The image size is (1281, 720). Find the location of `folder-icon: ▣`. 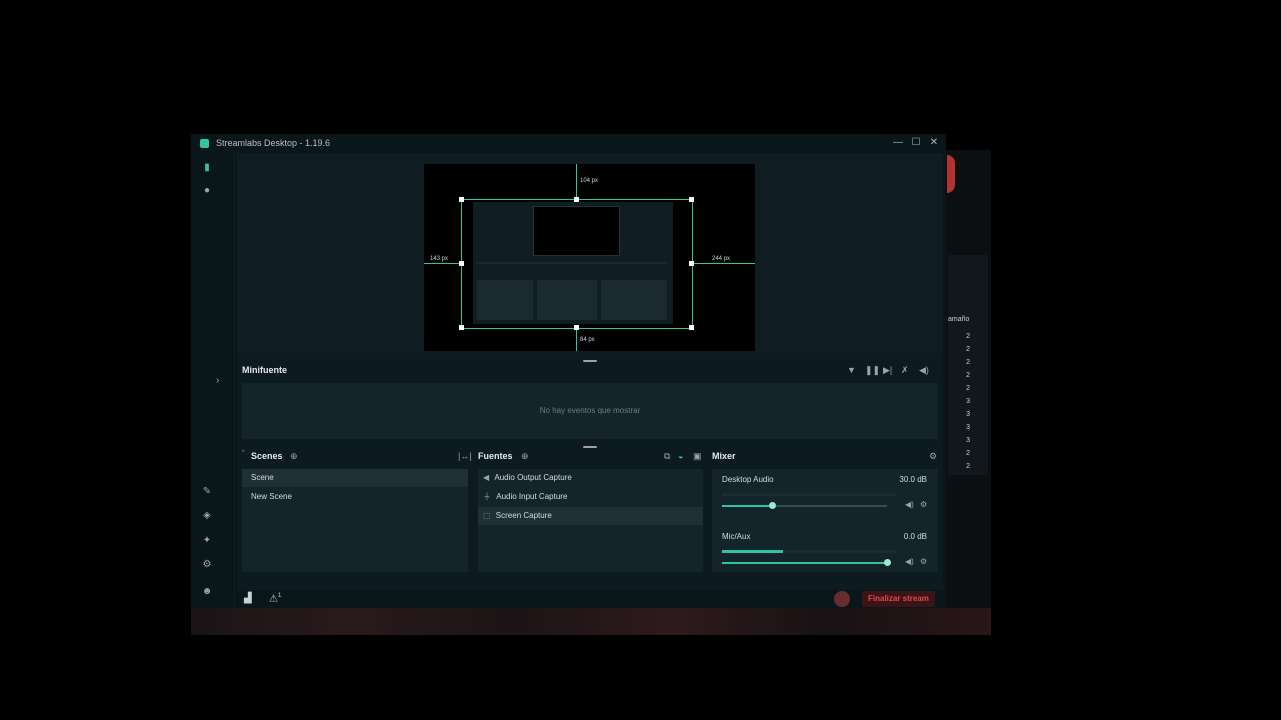

folder-icon: ▣ is located at coordinates (697, 456).